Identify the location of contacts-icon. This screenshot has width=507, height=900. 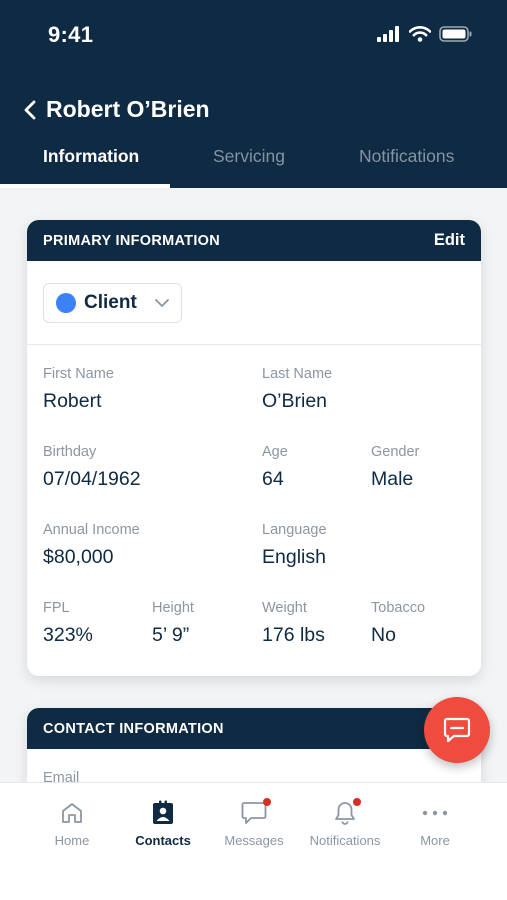
(163, 813).